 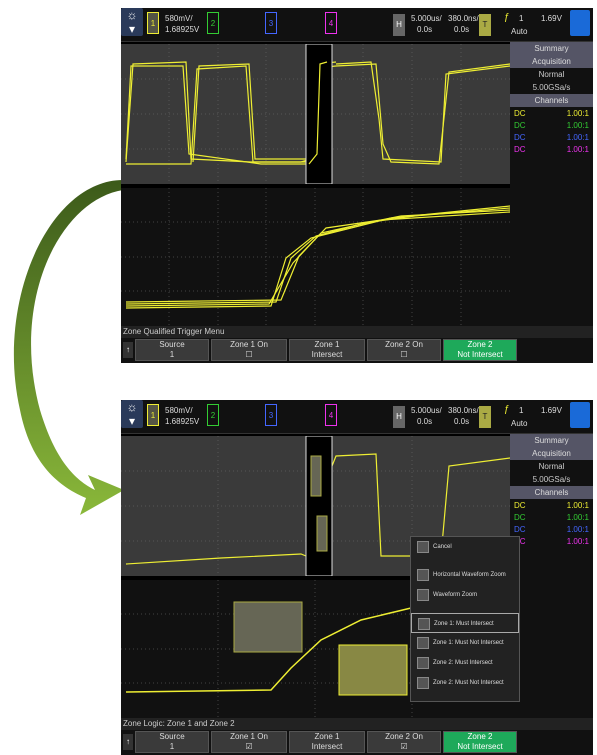 What do you see at coordinates (69, 347) in the screenshot?
I see `flow-arrow` at bounding box center [69, 347].